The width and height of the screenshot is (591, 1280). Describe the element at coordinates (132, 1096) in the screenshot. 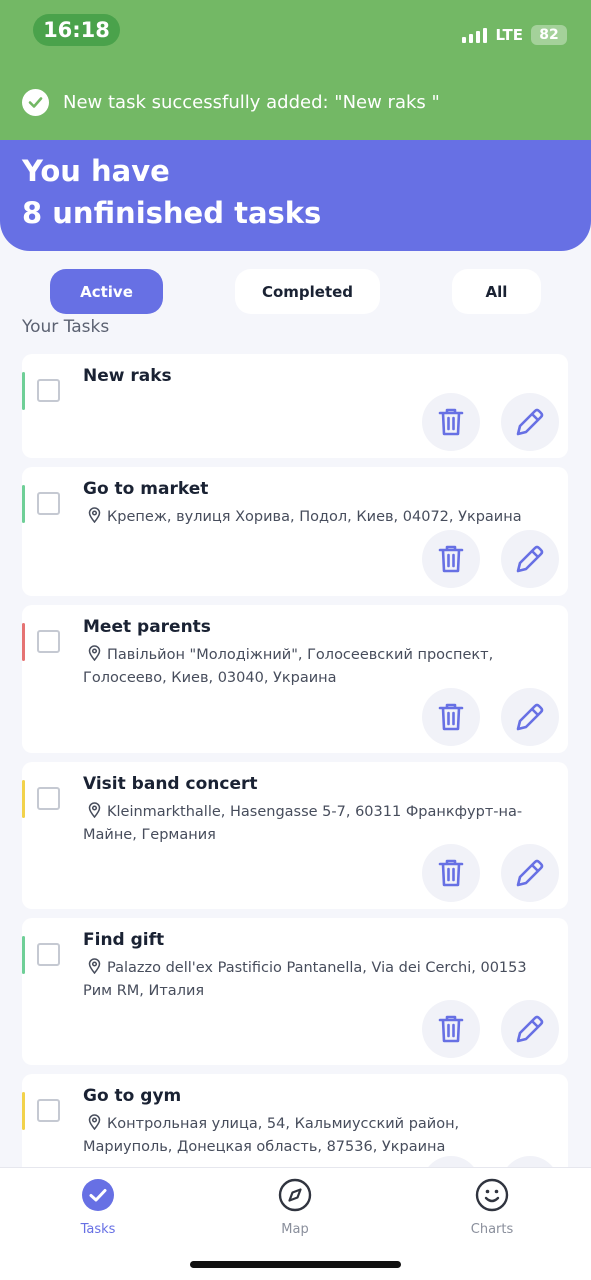

I see `task-title: Go to gym` at that location.